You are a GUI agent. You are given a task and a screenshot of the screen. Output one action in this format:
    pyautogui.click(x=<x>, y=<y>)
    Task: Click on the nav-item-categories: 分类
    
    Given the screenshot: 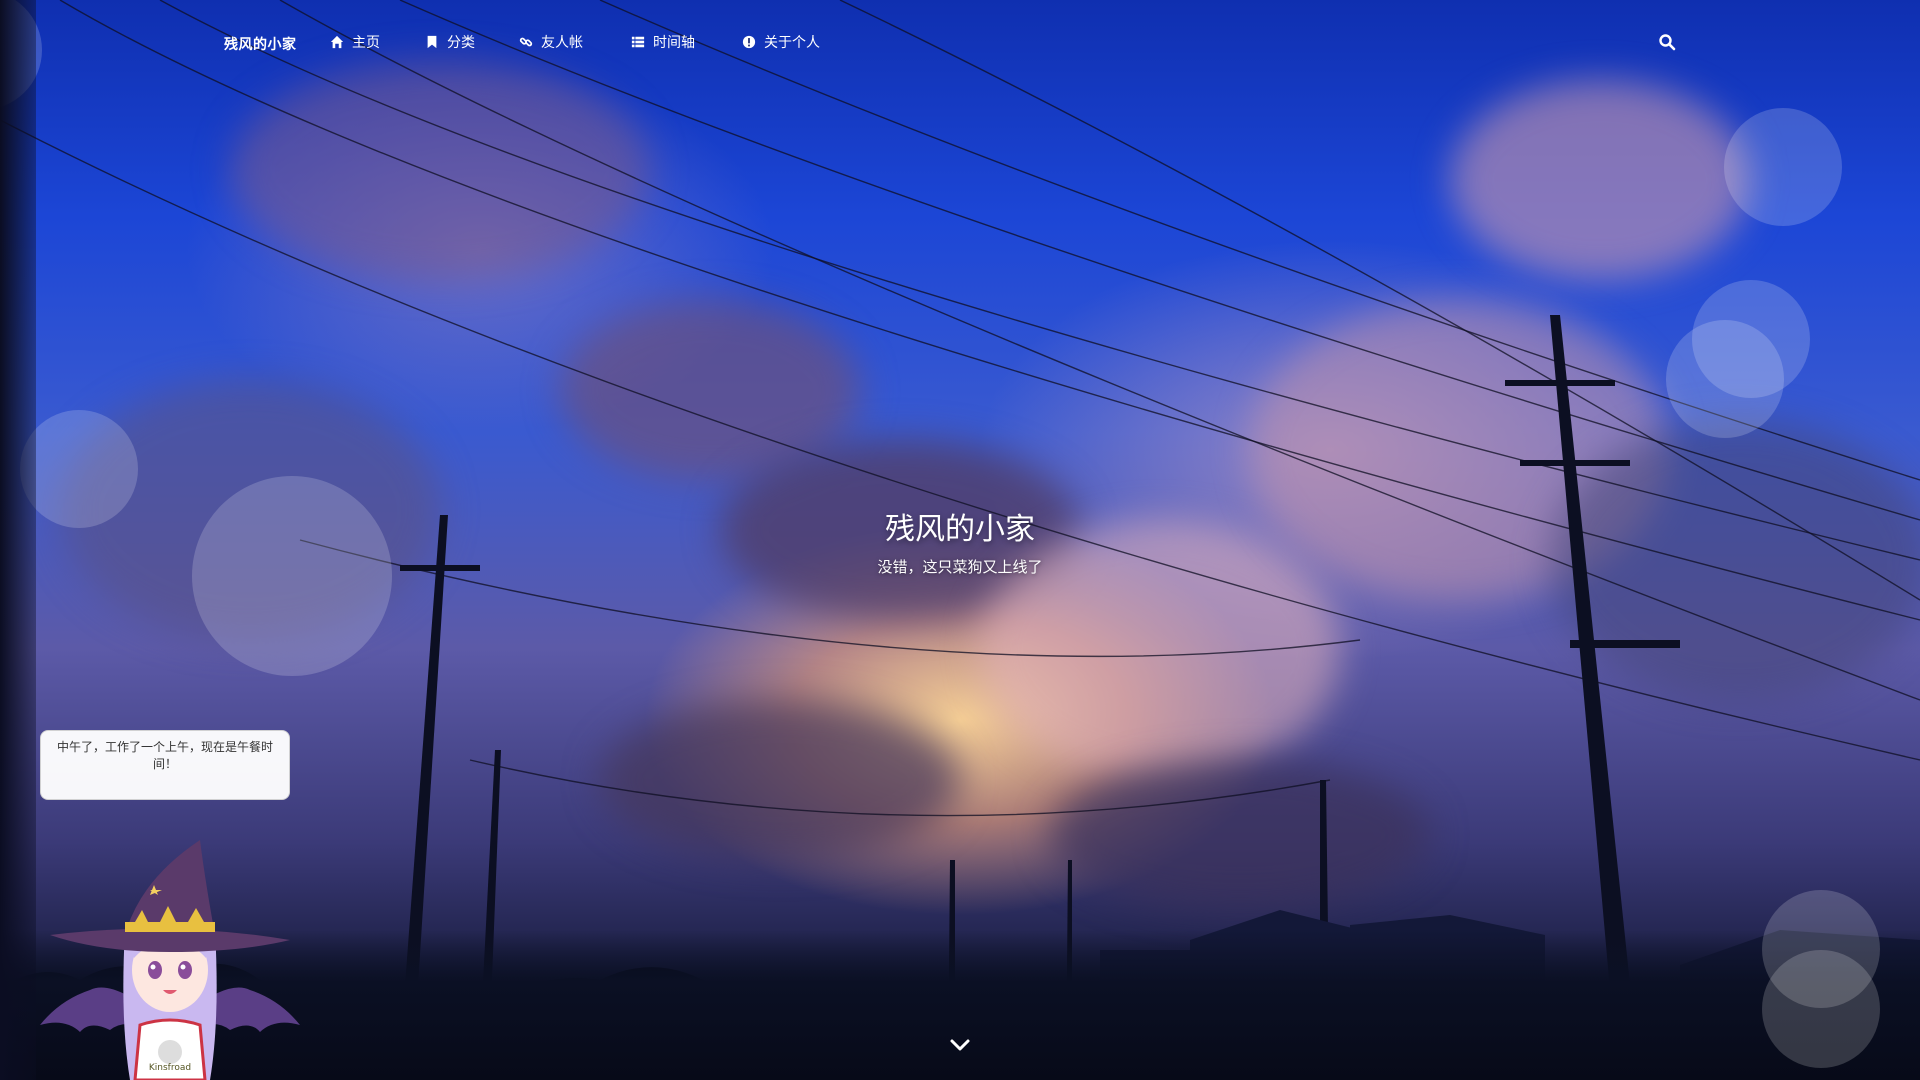 What is the action you would take?
    pyautogui.click(x=450, y=42)
    